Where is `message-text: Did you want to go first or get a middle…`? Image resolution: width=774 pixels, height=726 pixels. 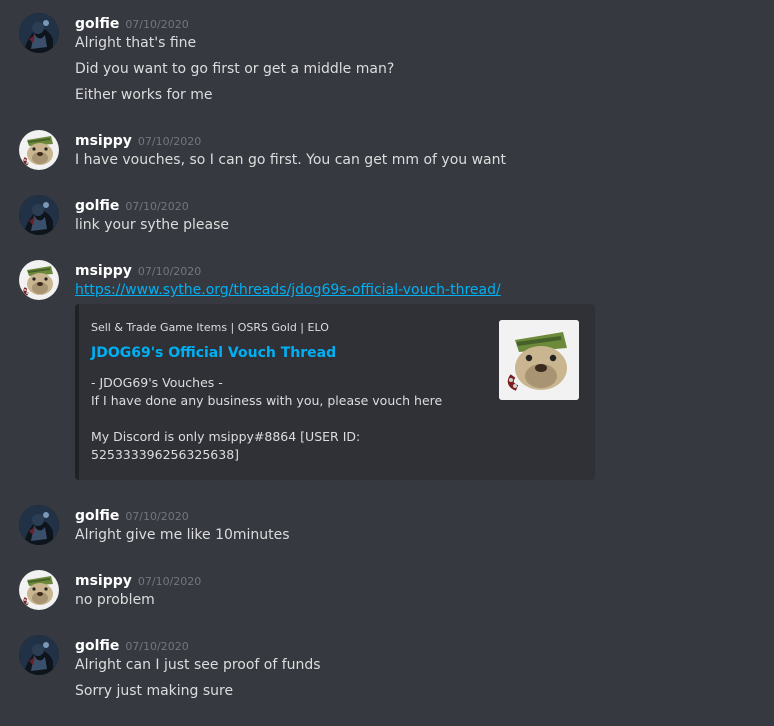 message-text: Did you want to go first or get a middle… is located at coordinates (235, 69).